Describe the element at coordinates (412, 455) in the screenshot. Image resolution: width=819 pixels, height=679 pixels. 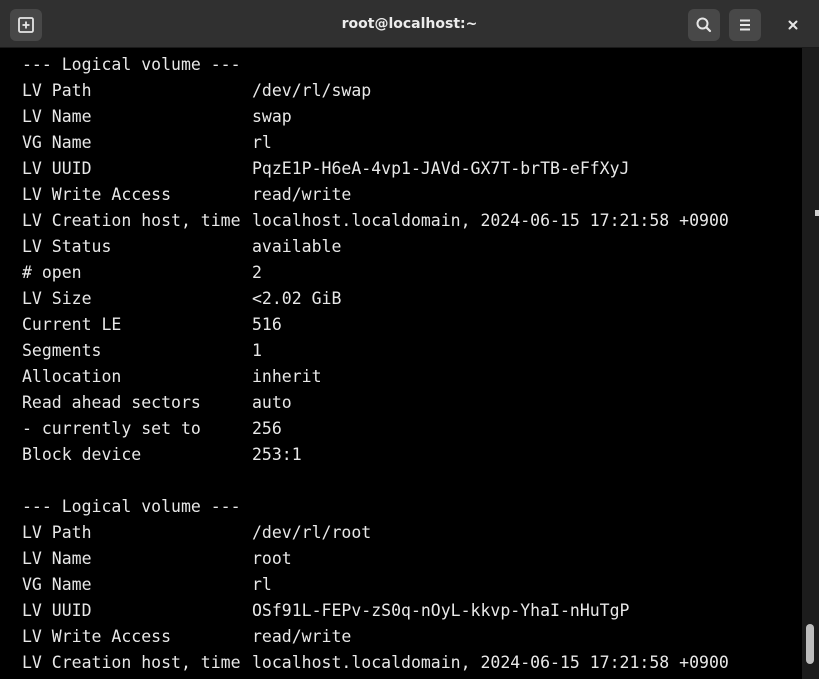
I see `terminal-line: Block device 253:1` at that location.